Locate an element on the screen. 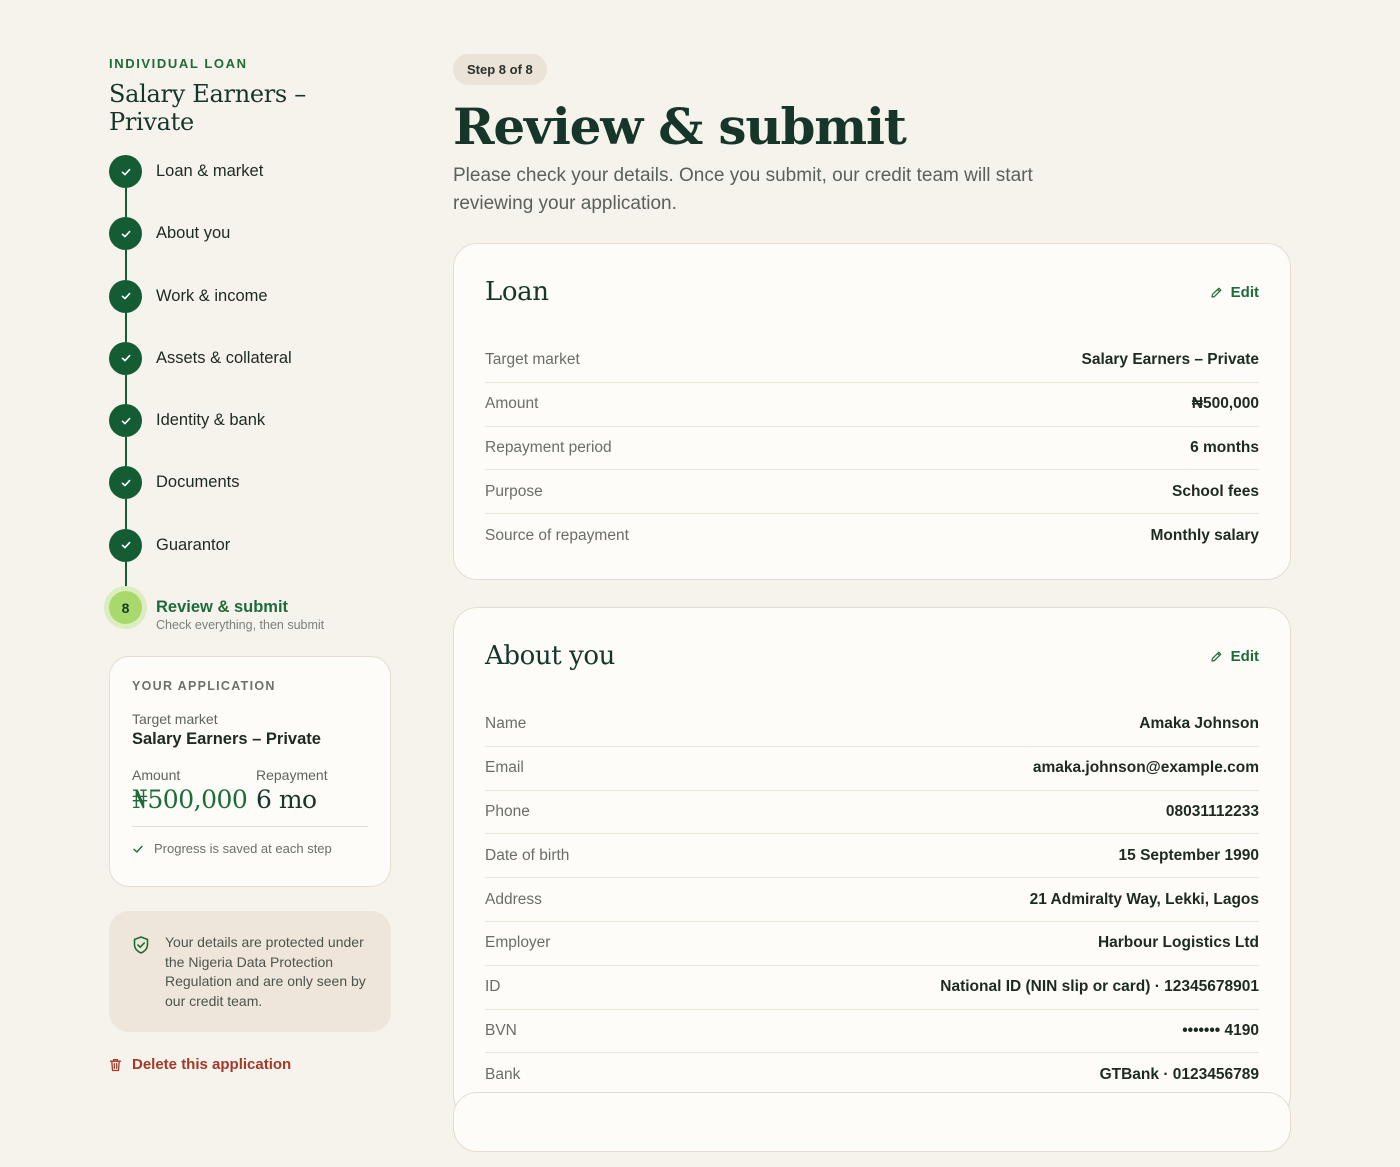 This screenshot has width=1400, height=1167. detail-value: 21 Admiralty Way, Lekki, Lagos is located at coordinates (1144, 899).